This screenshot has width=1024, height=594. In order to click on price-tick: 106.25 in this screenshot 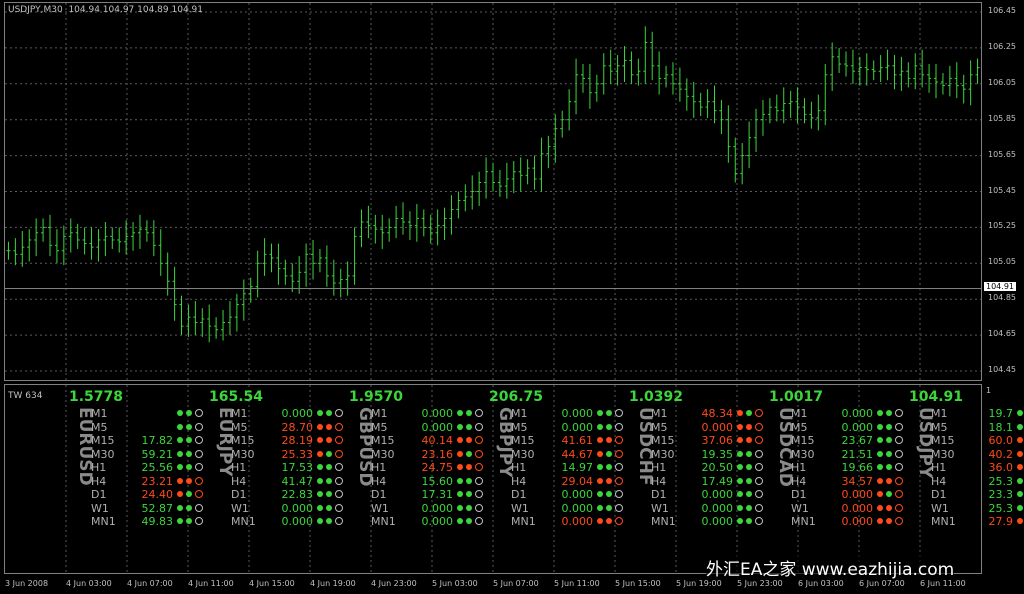, I will do `click(1002, 46)`.